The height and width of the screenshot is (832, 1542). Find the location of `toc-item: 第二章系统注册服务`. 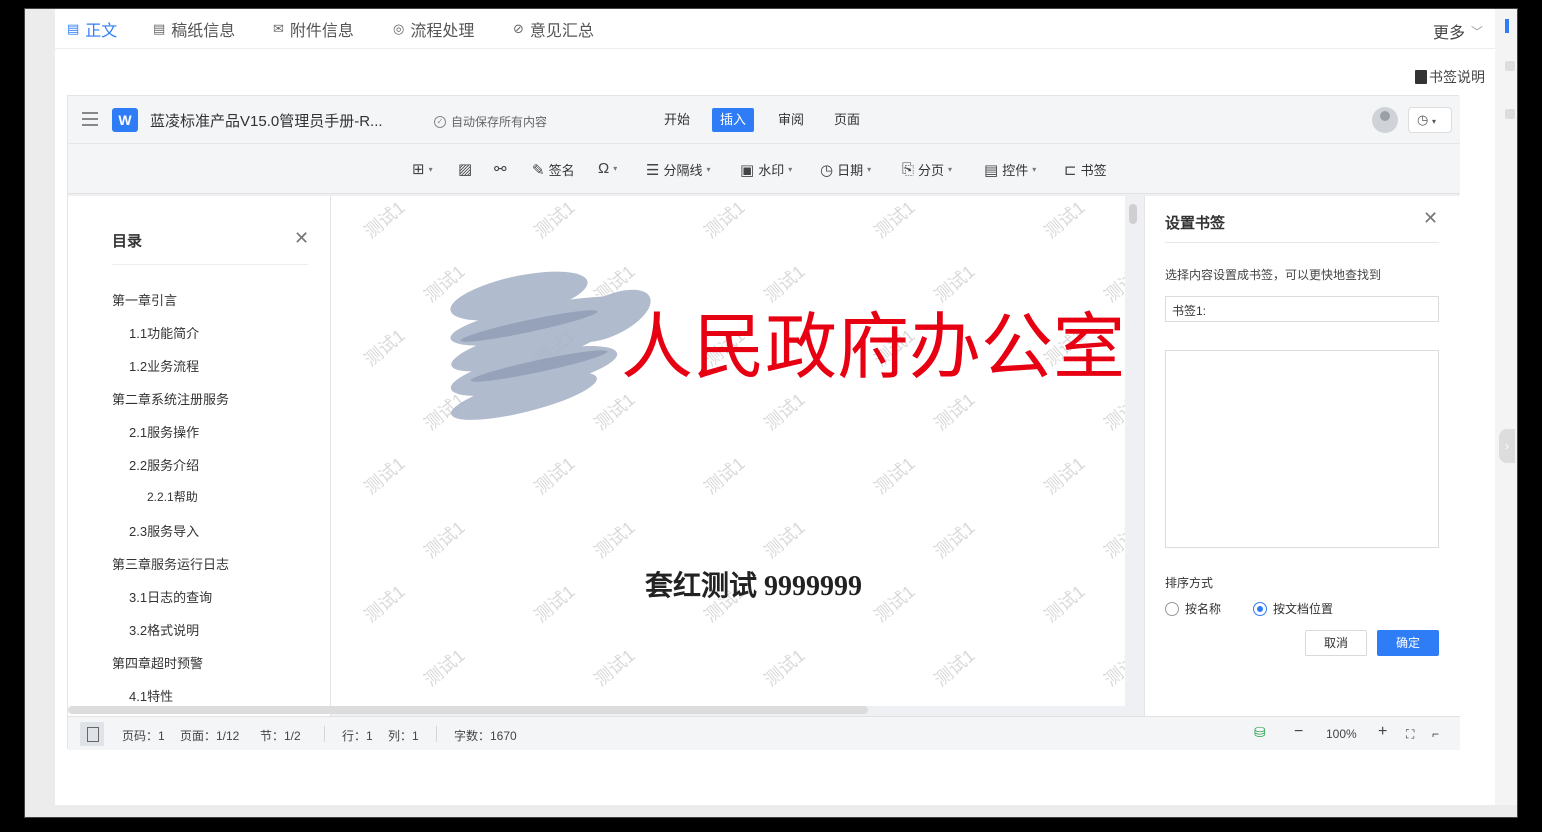

toc-item: 第二章系统注册服务 is located at coordinates (170, 398).